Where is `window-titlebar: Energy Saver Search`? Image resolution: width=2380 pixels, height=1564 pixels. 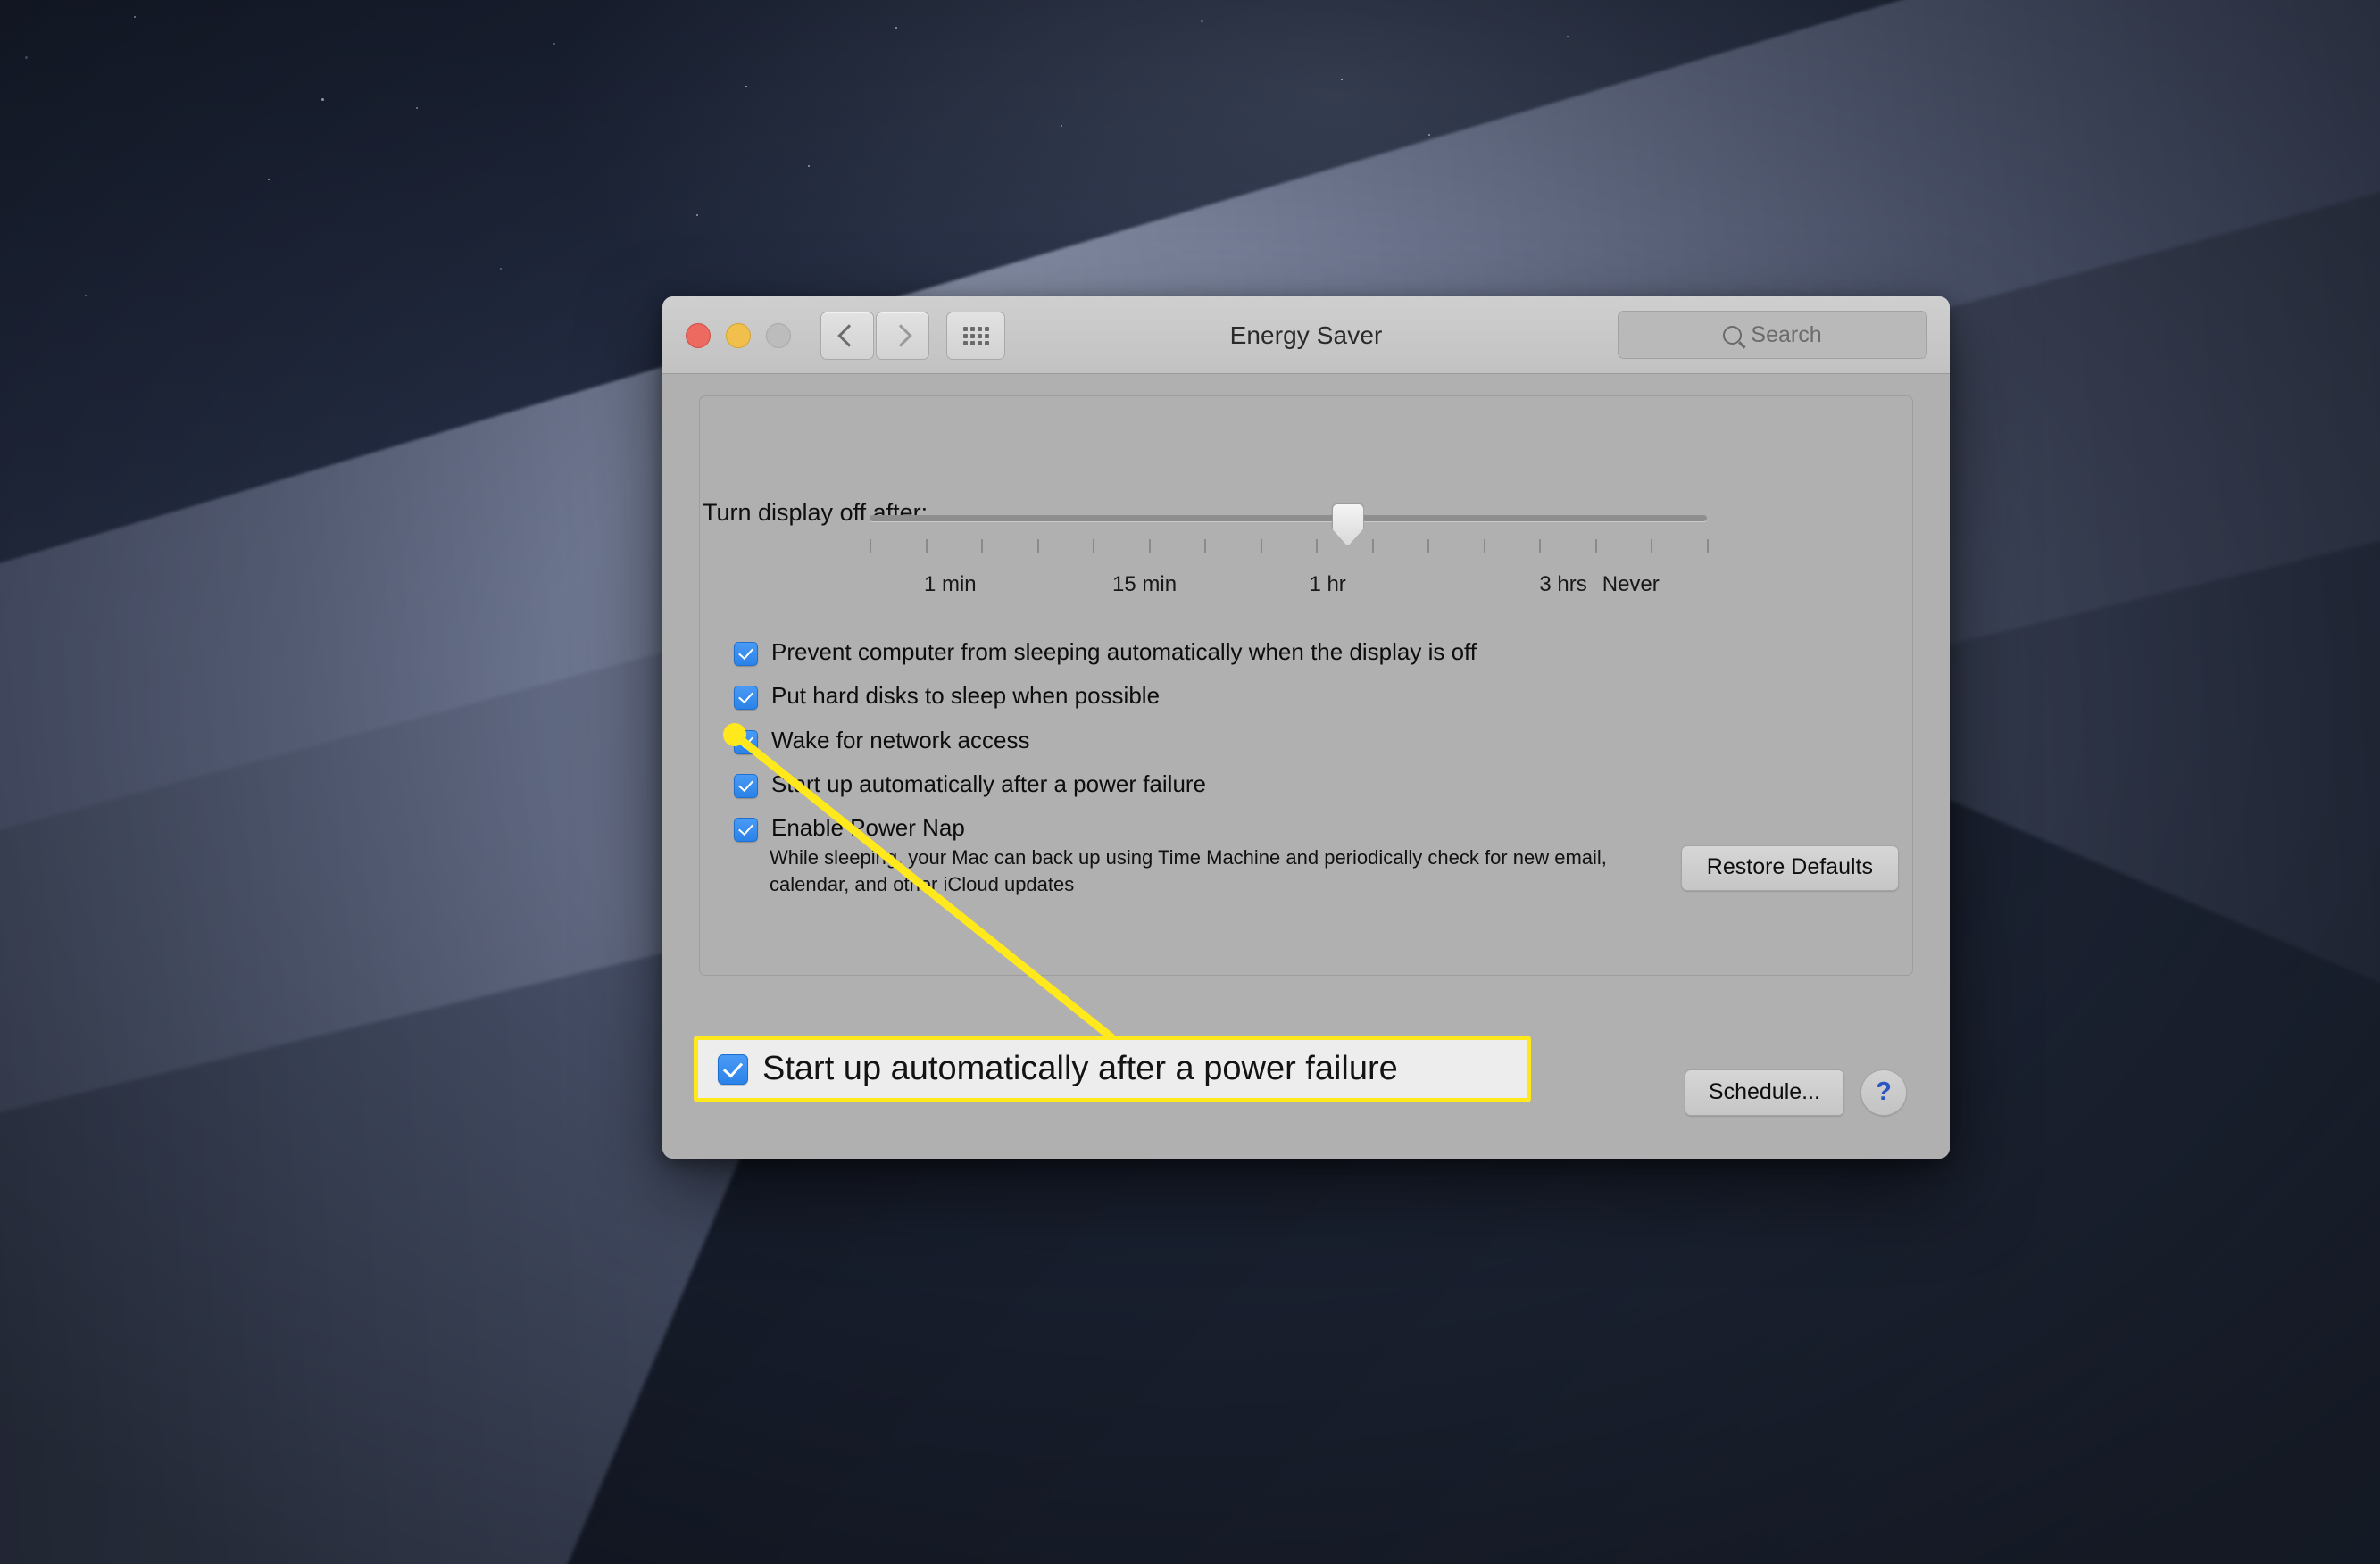 window-titlebar: Energy Saver Search is located at coordinates (1306, 335).